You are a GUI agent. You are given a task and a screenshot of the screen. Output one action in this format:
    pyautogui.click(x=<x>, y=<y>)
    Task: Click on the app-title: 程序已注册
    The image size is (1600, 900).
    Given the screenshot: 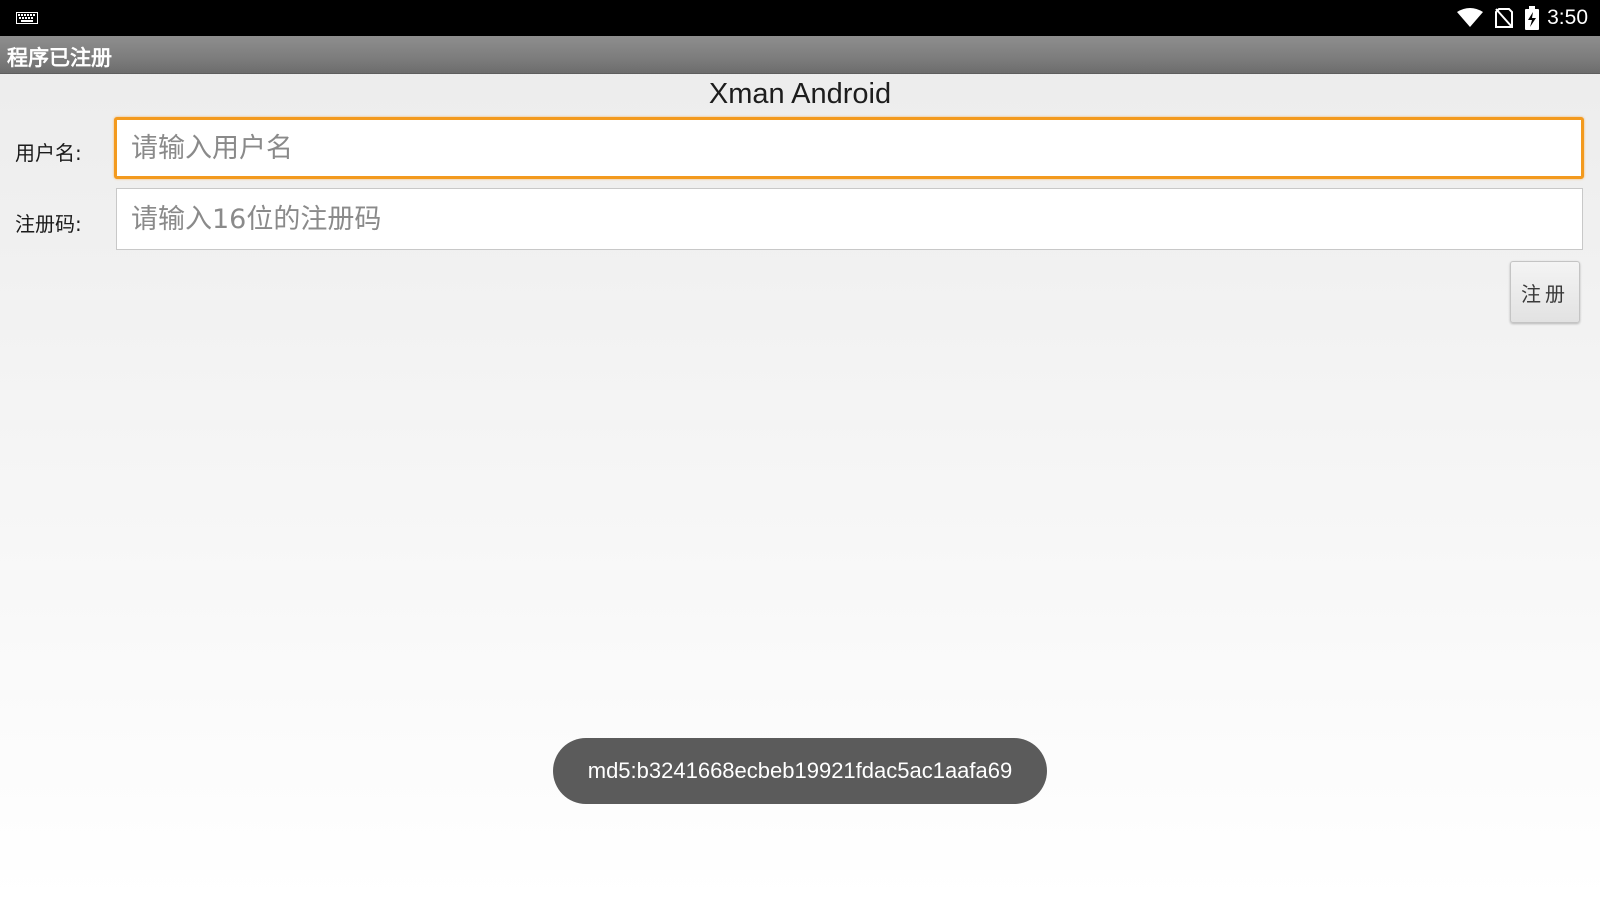 What is the action you would take?
    pyautogui.click(x=59, y=58)
    